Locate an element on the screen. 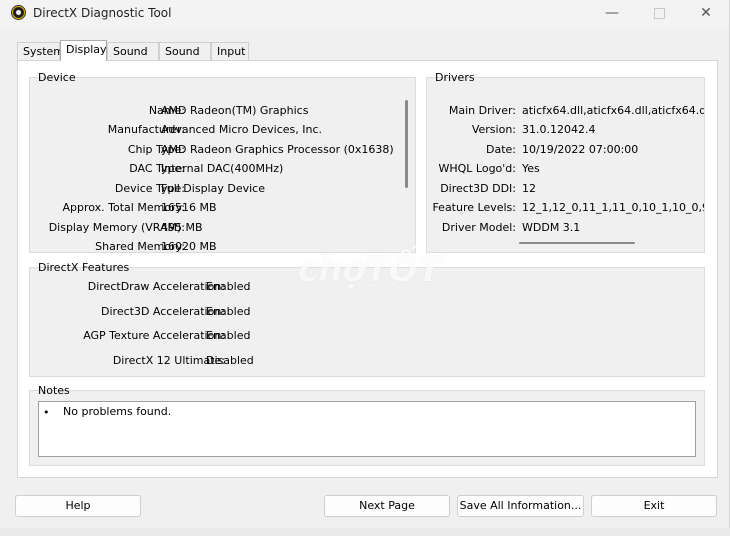 The height and width of the screenshot is (536, 730). device-row: Display Memory (VRAM): 495 MB is located at coordinates (220, 227).